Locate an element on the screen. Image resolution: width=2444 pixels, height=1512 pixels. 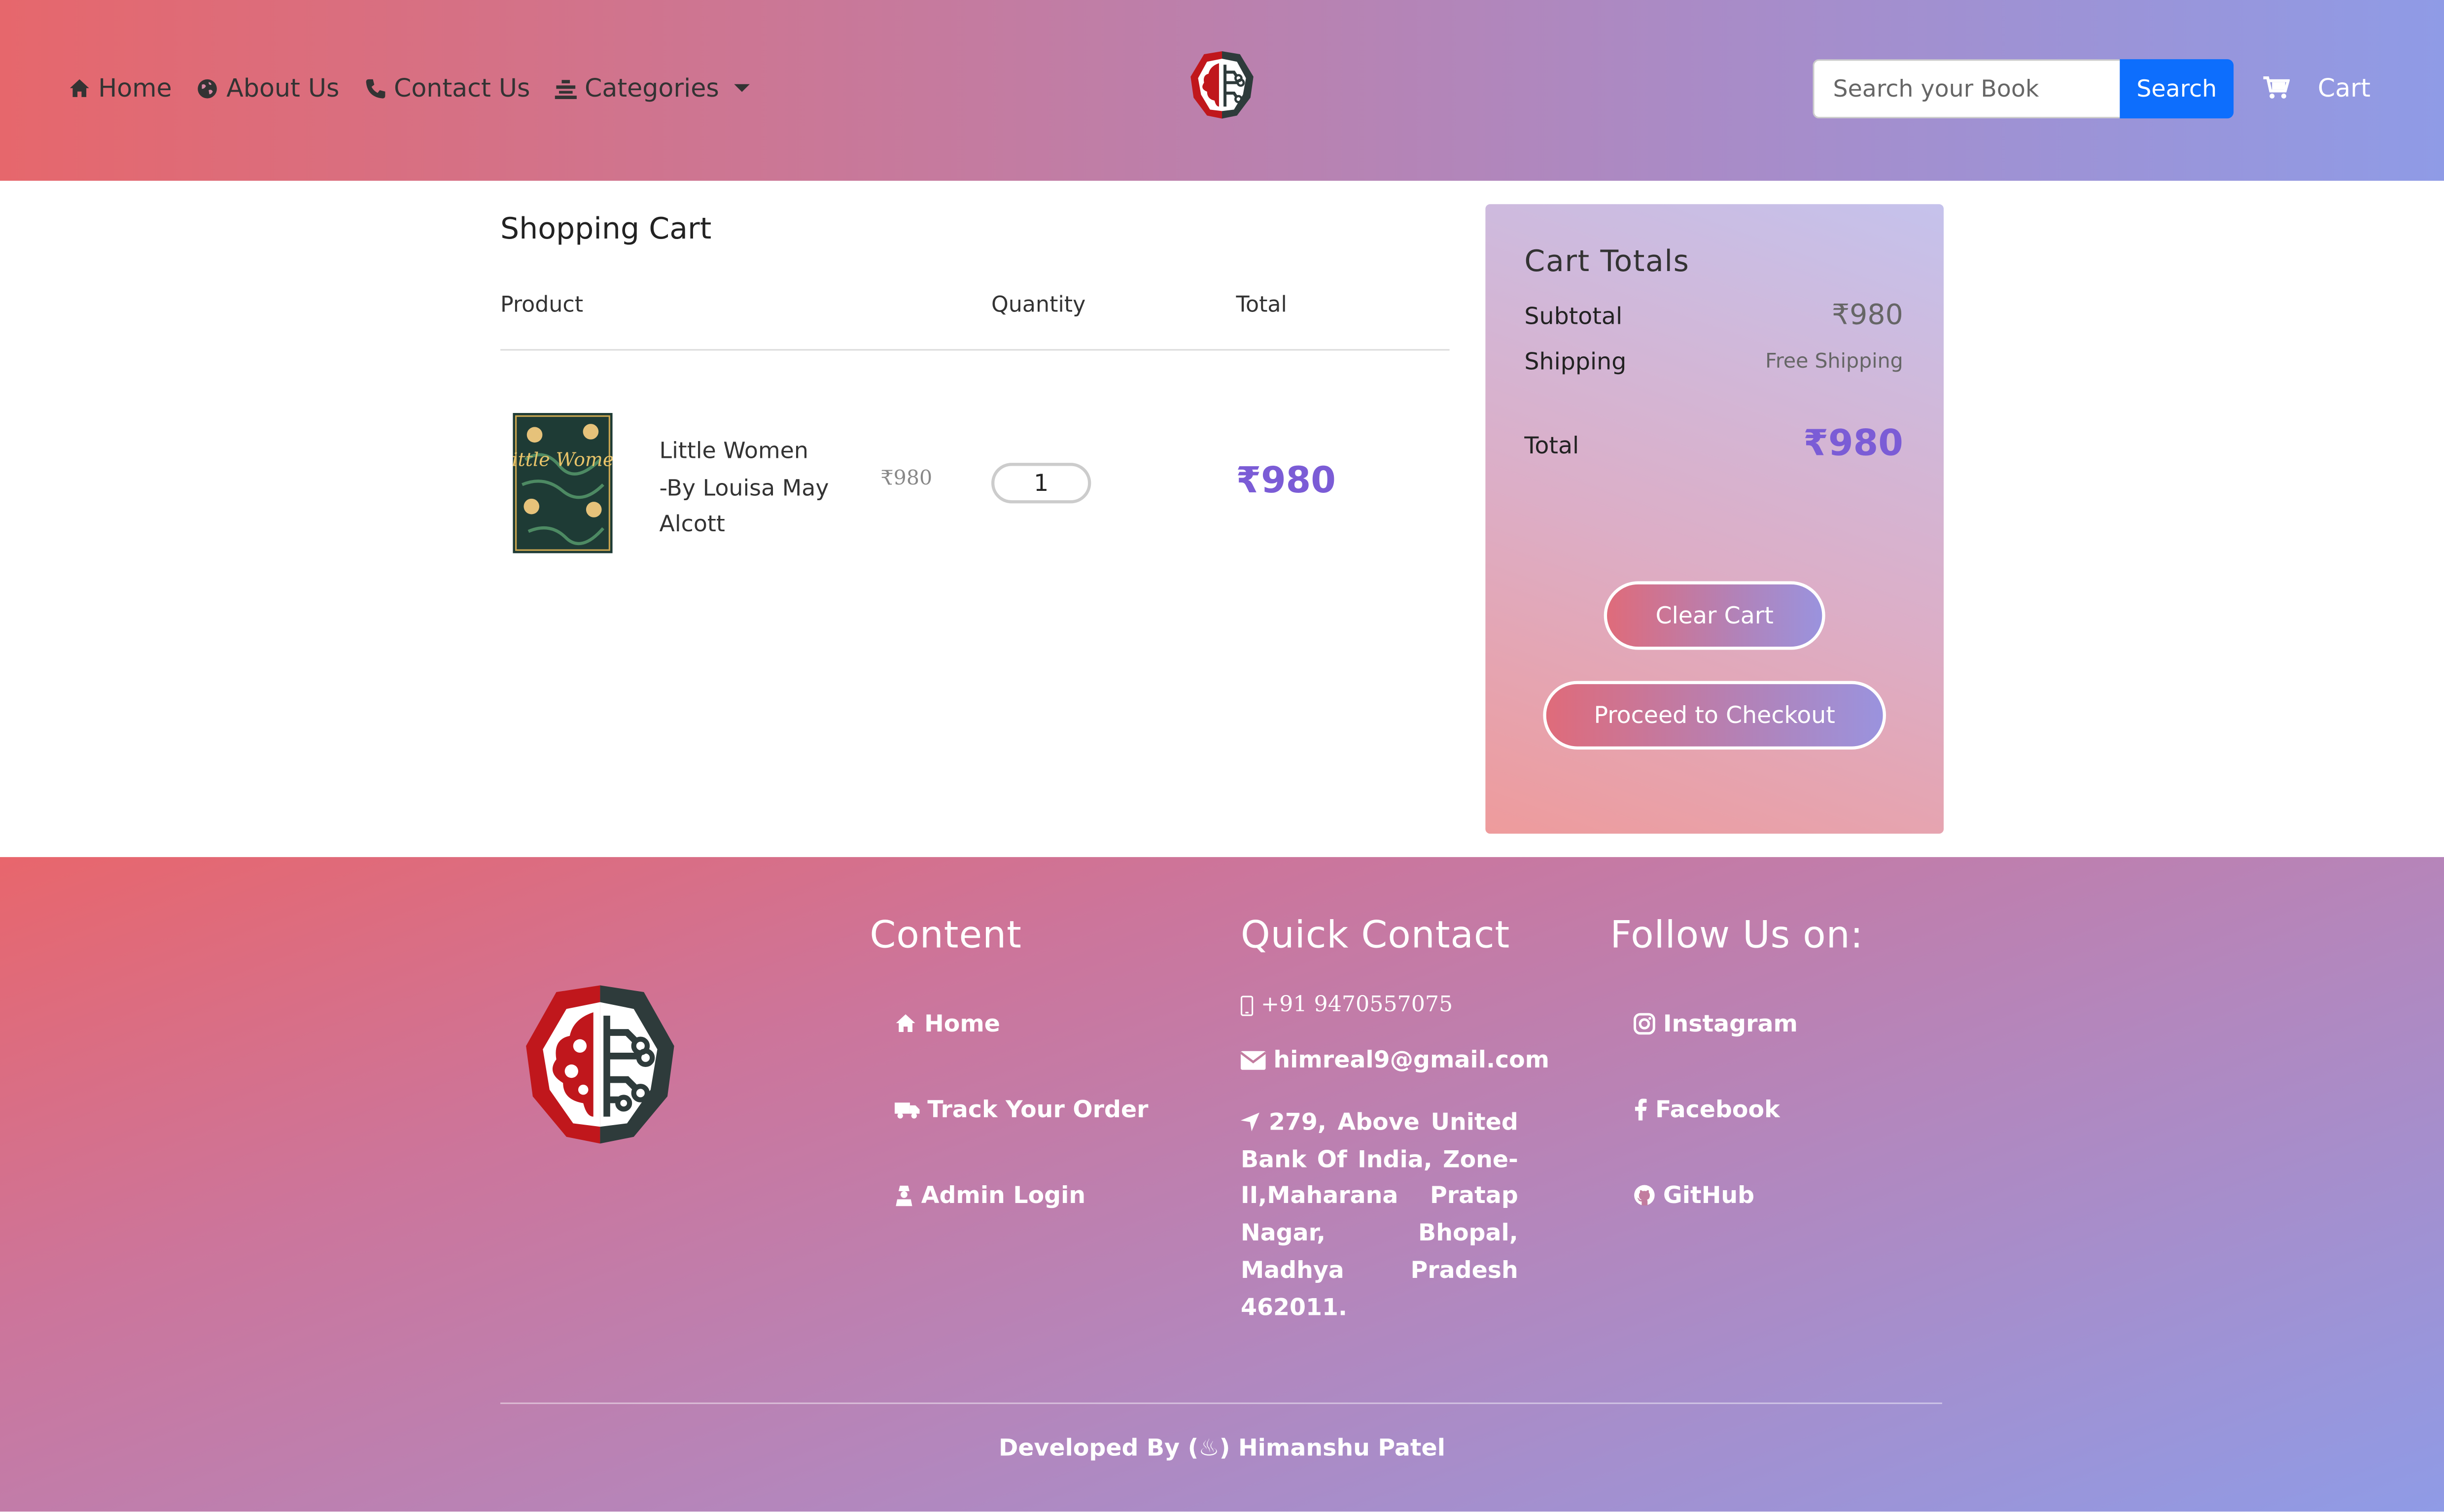
cart-totals-title: Cart Totals is located at coordinates (1607, 261).